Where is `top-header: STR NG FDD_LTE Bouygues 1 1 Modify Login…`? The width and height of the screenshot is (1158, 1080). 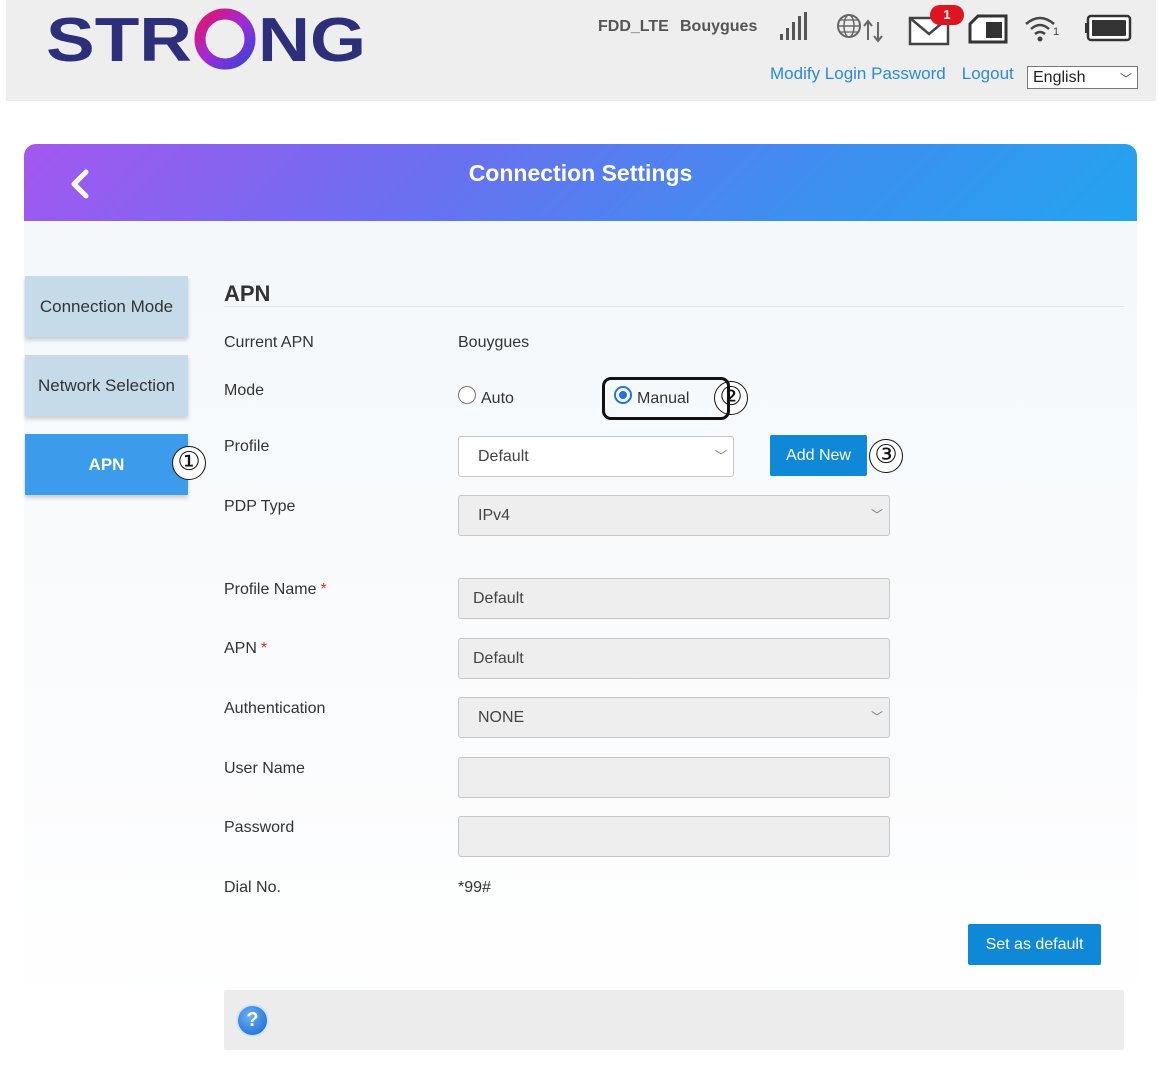
top-header: STR NG FDD_LTE Bouygues 1 1 Modify Login… is located at coordinates (581, 50).